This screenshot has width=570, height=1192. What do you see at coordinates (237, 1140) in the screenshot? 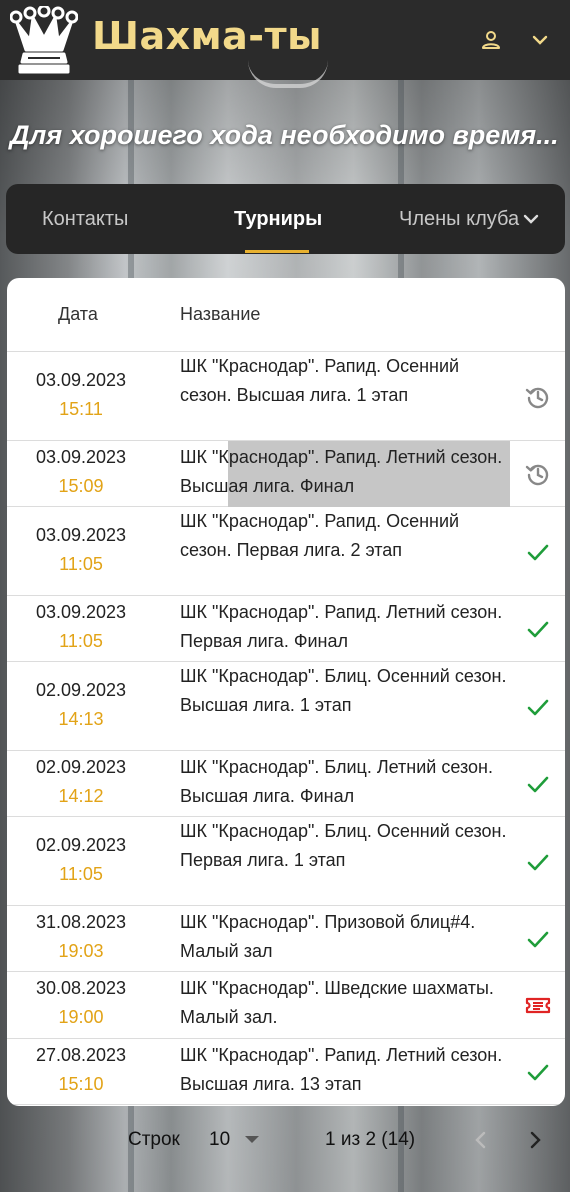
I see `rows-per-page-select: 10` at bounding box center [237, 1140].